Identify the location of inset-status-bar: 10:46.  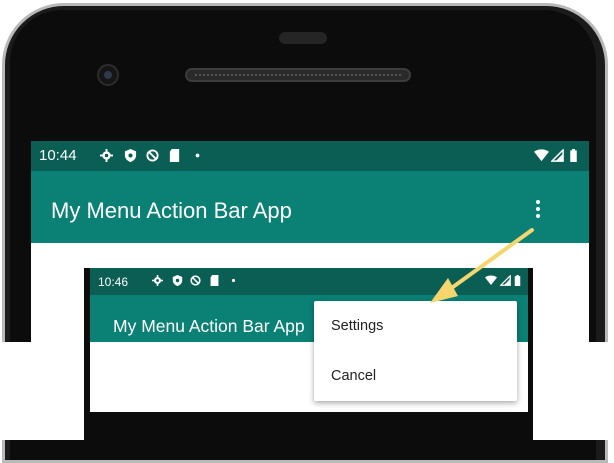
(309, 281).